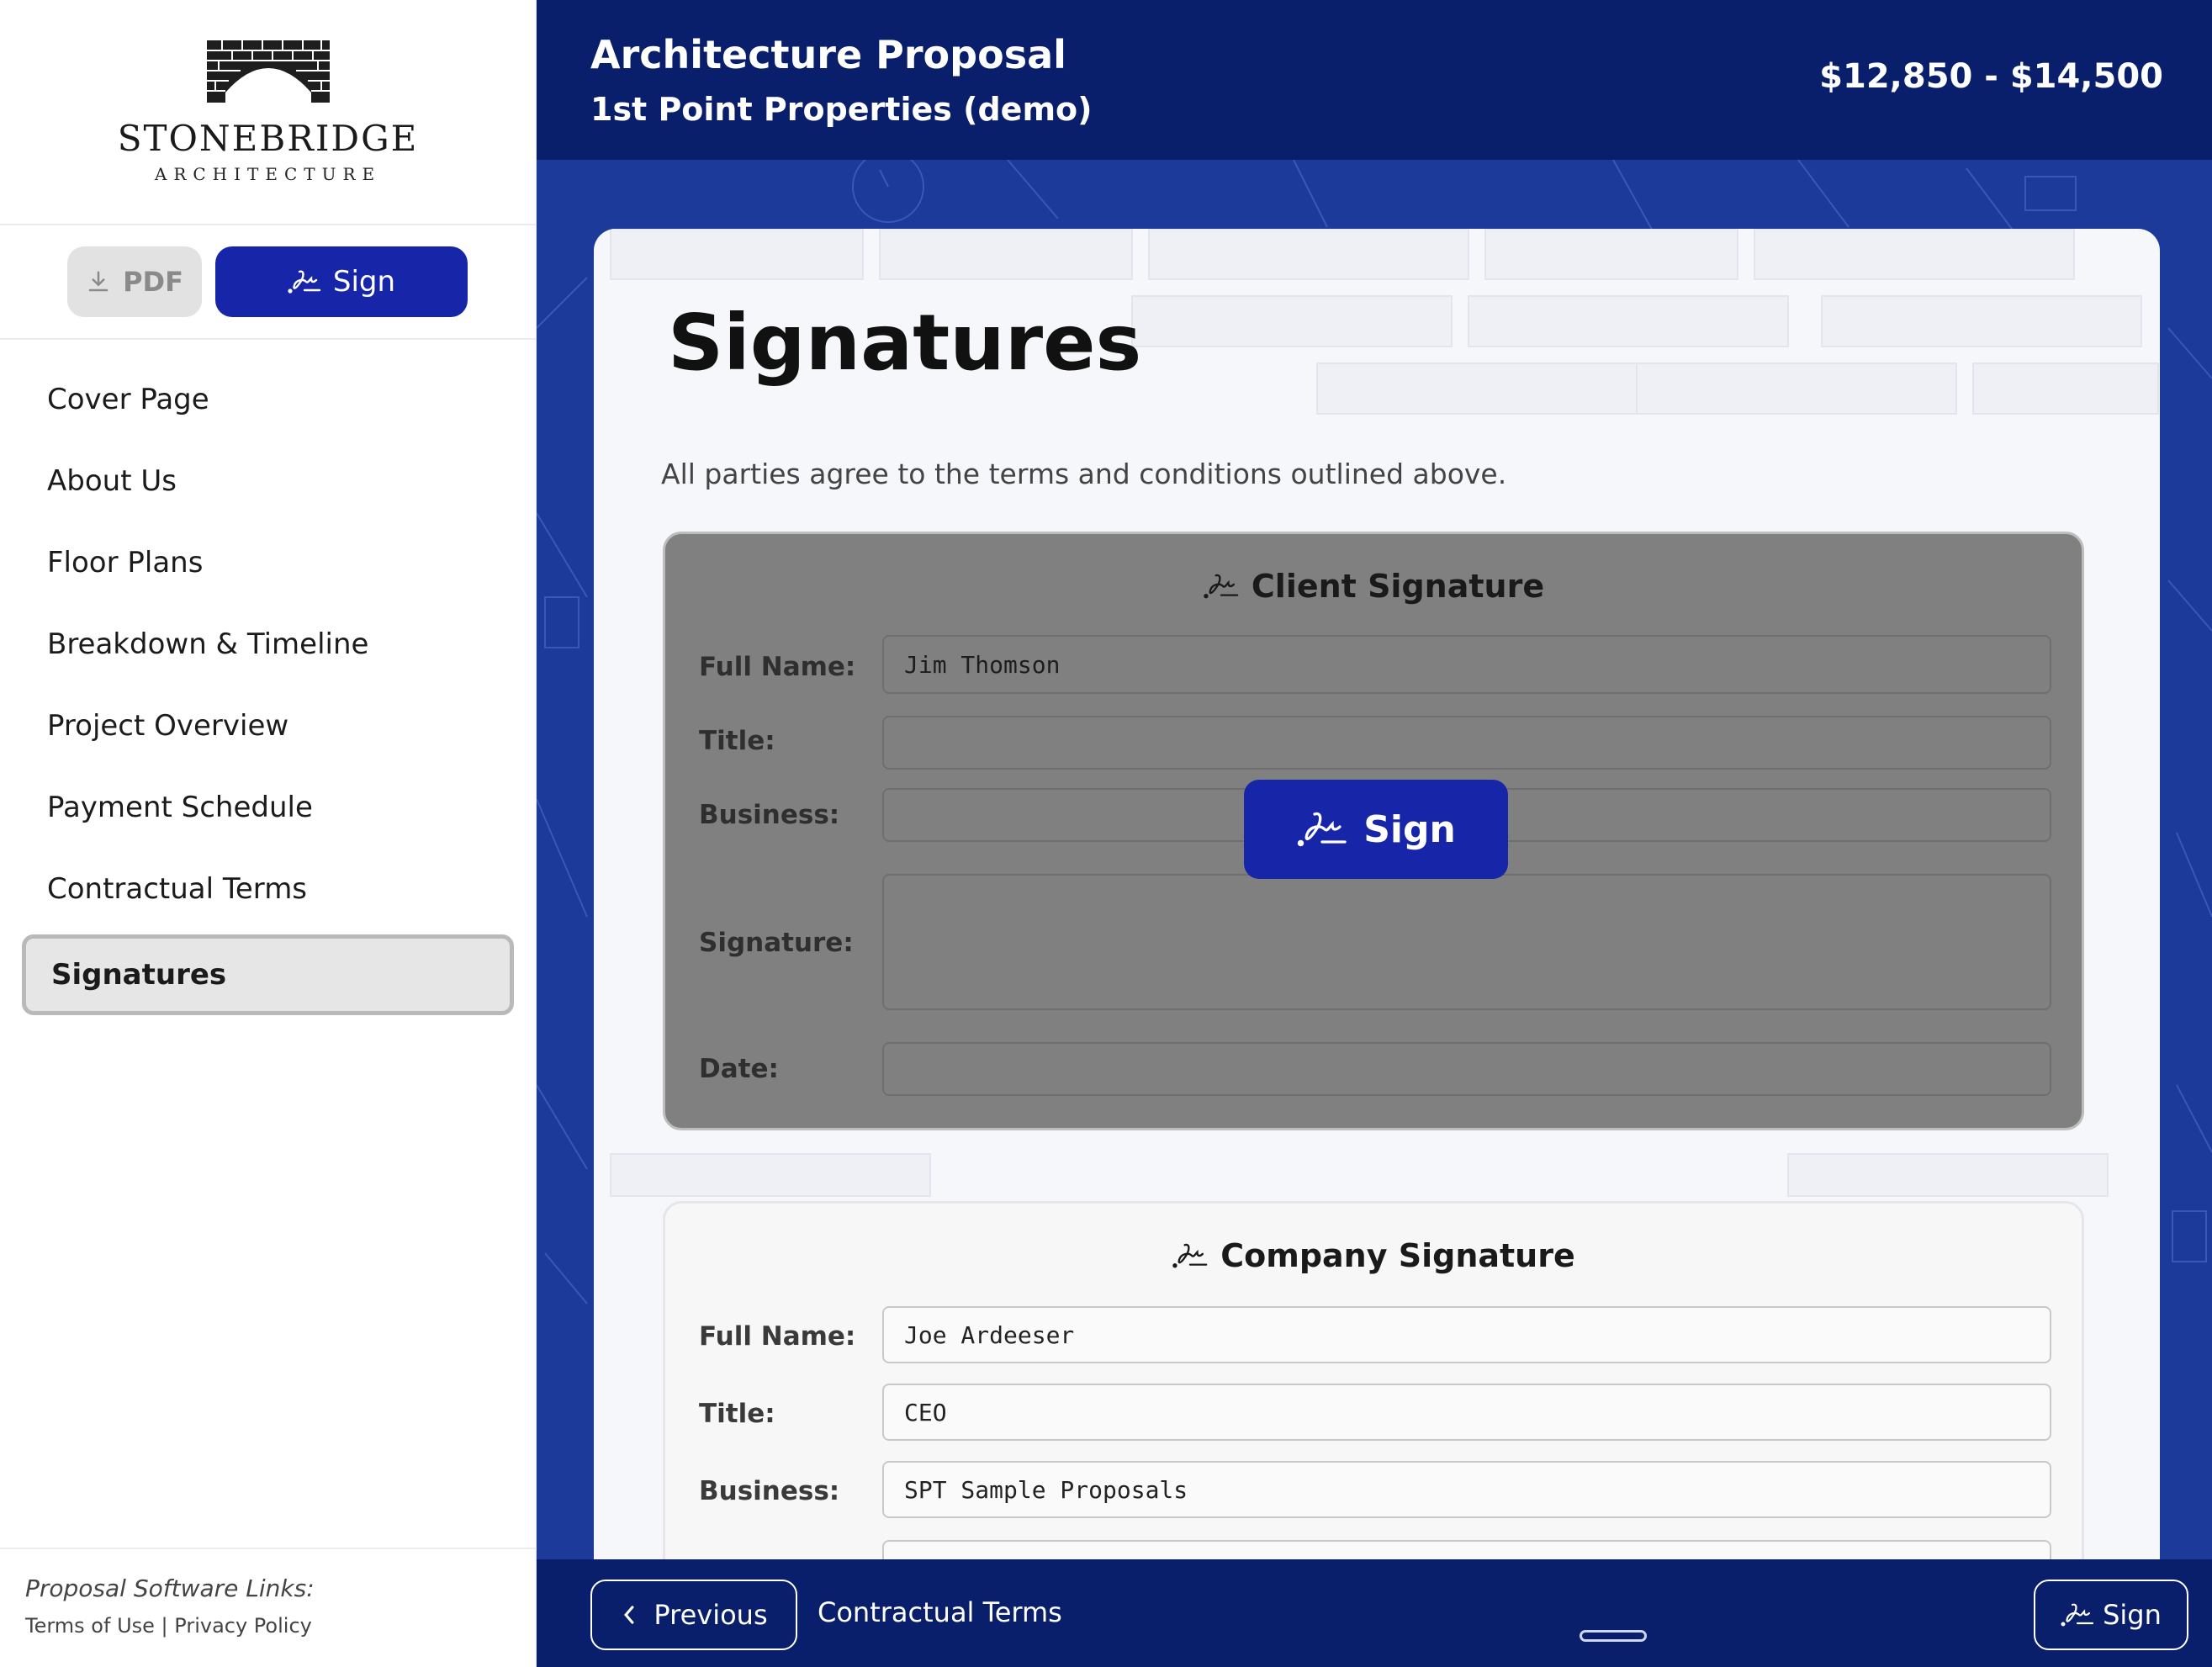 This screenshot has width=2212, height=1667. I want to click on sidebar-actions: PDF Sign, so click(268, 282).